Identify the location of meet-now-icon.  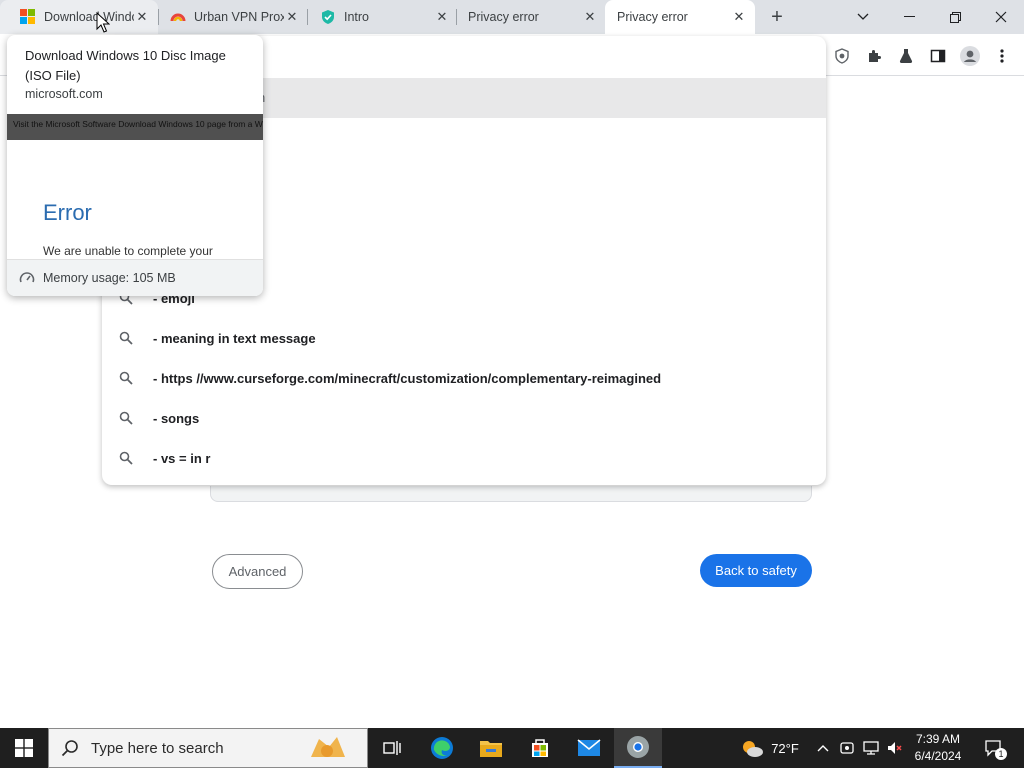
(847, 748).